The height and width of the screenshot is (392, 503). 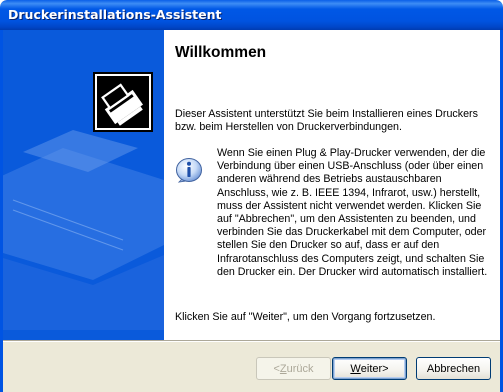 I want to click on back-button-mnemonic: Z, so click(x=283, y=368).